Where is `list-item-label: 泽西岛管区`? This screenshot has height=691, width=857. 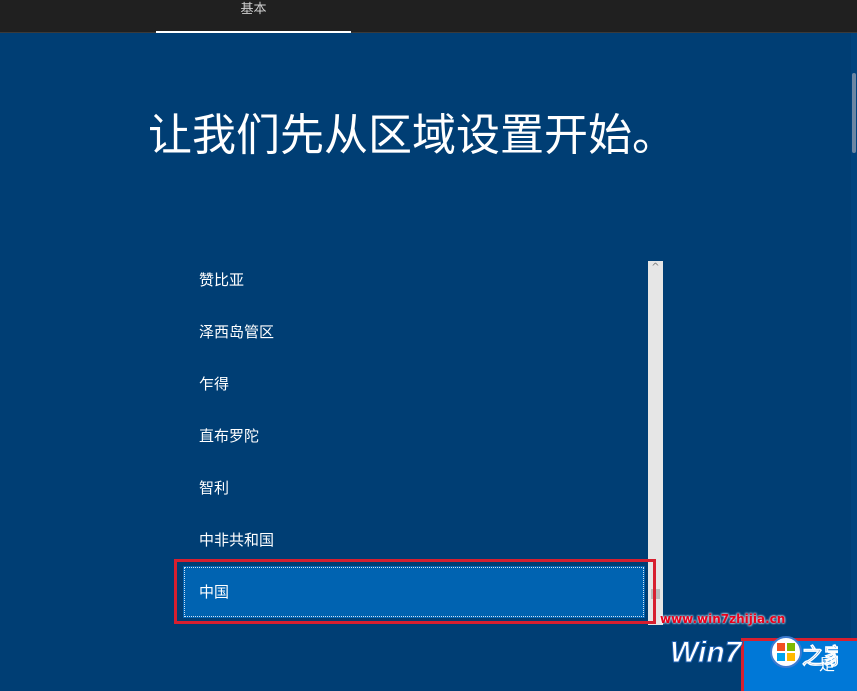
list-item-label: 泽西岛管区 is located at coordinates (237, 332).